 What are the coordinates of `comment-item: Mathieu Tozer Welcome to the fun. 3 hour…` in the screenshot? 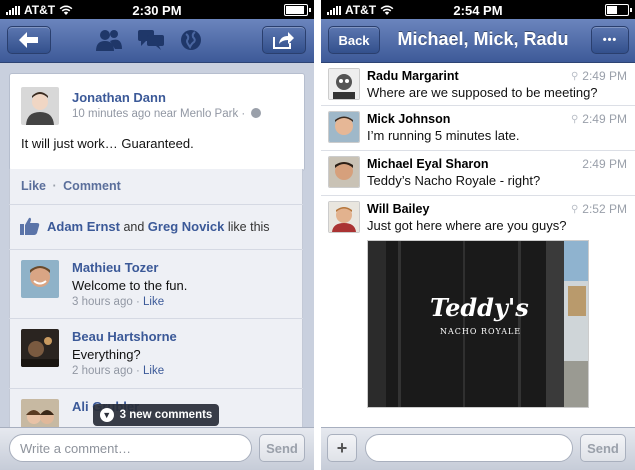 It's located at (156, 284).